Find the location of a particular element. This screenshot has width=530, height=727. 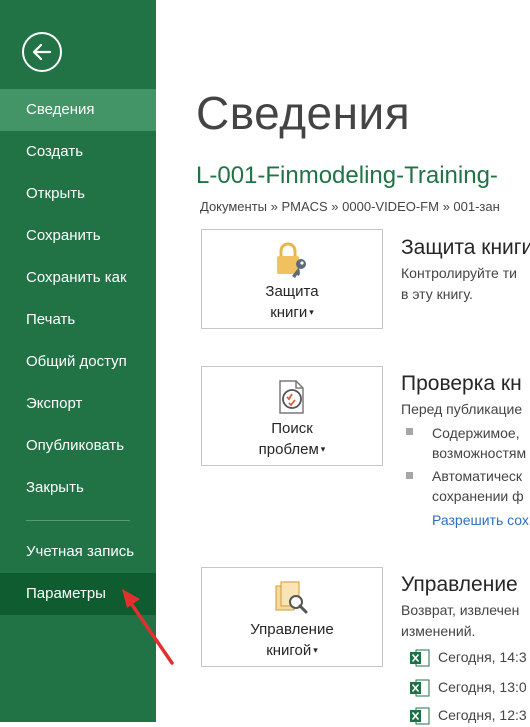

nav-separator is located at coordinates (78, 520).